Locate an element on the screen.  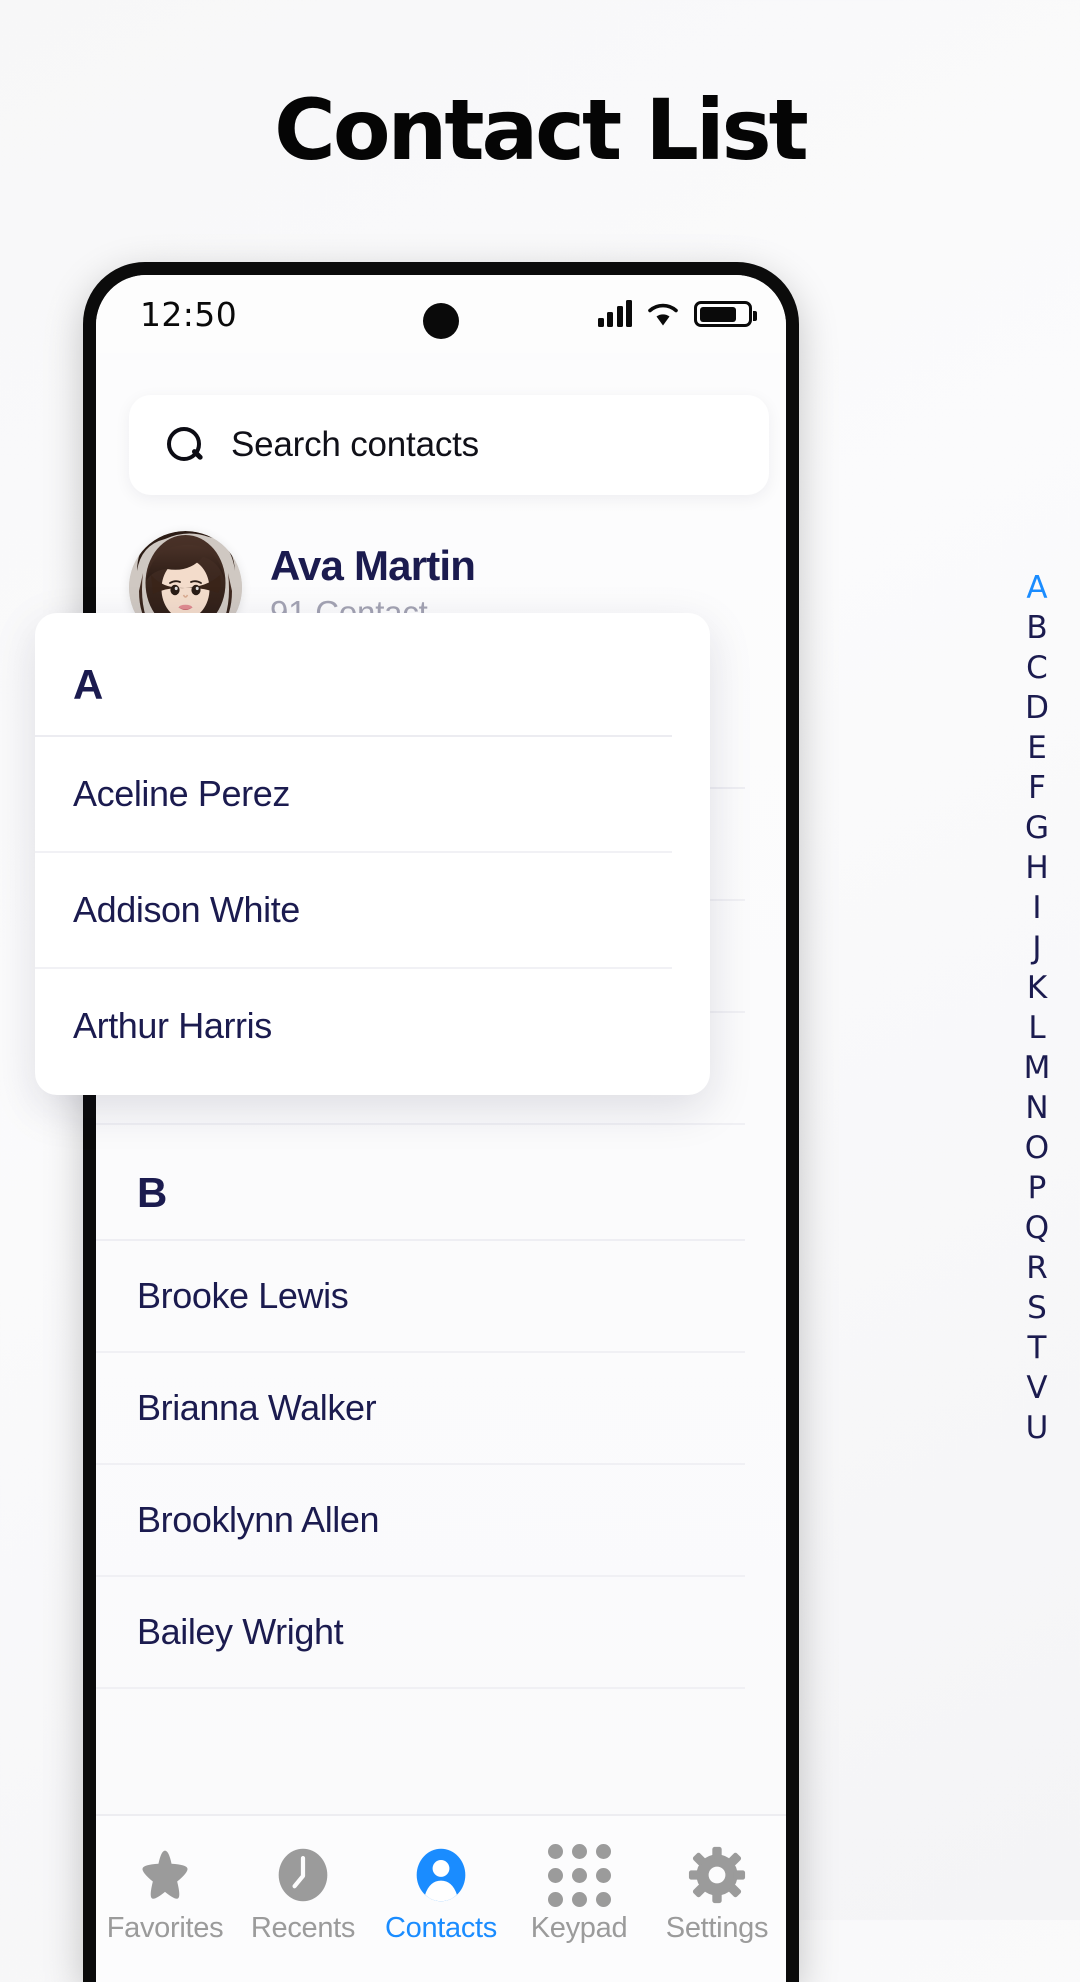
alpha-index-letter: A is located at coordinates (1036, 588).